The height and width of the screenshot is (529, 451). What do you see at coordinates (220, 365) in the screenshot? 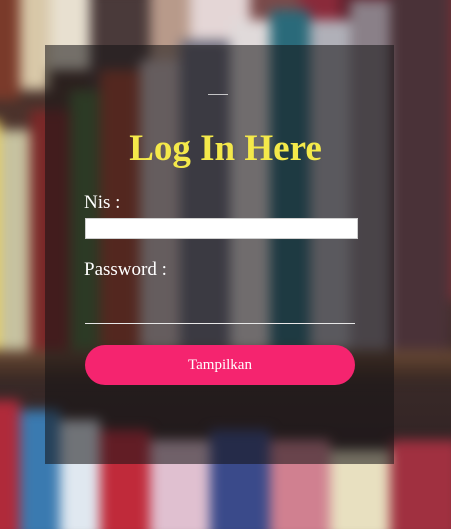
I see `tampilkan-button: Tampilkan` at bounding box center [220, 365].